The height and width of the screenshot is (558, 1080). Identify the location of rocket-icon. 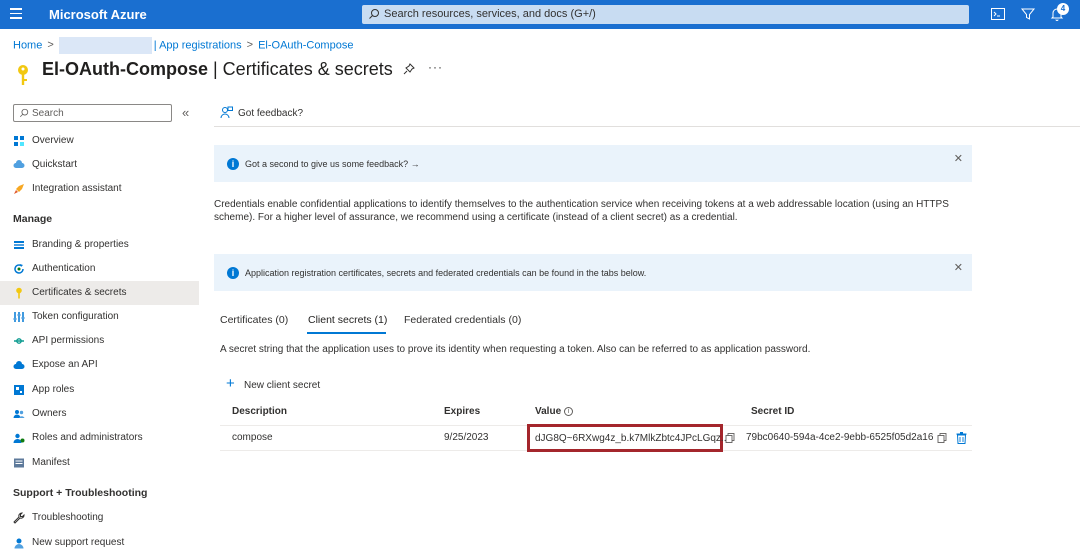
(19, 189).